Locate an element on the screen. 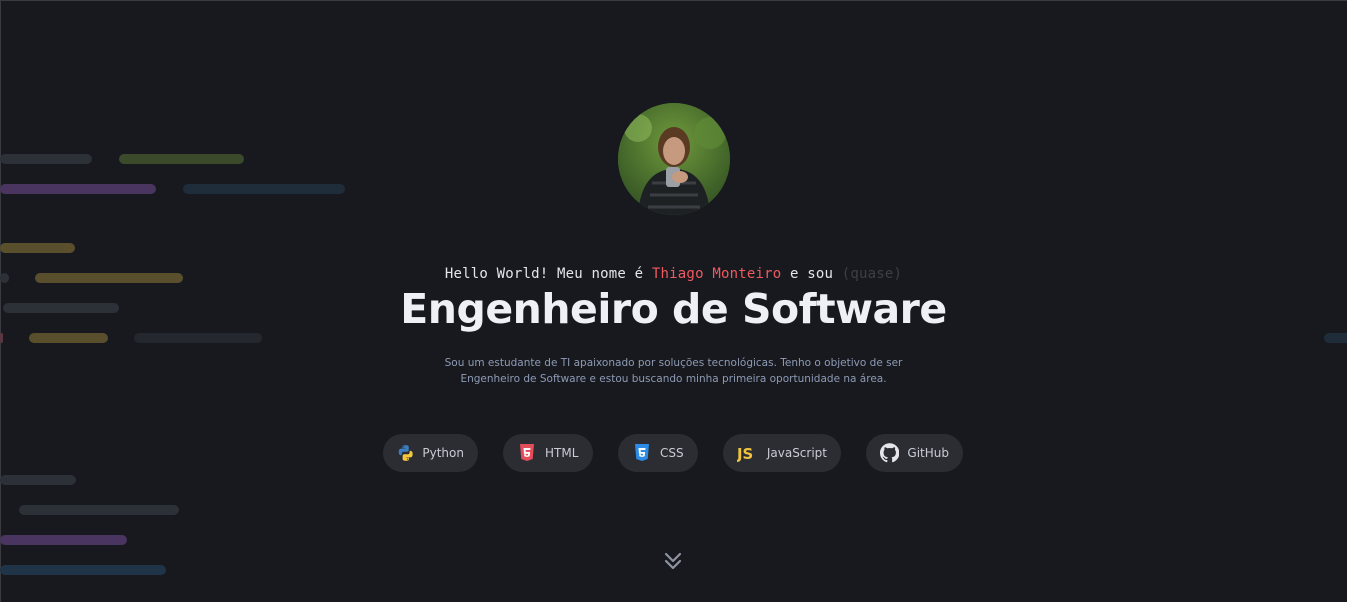  skill-label: Python is located at coordinates (443, 453).